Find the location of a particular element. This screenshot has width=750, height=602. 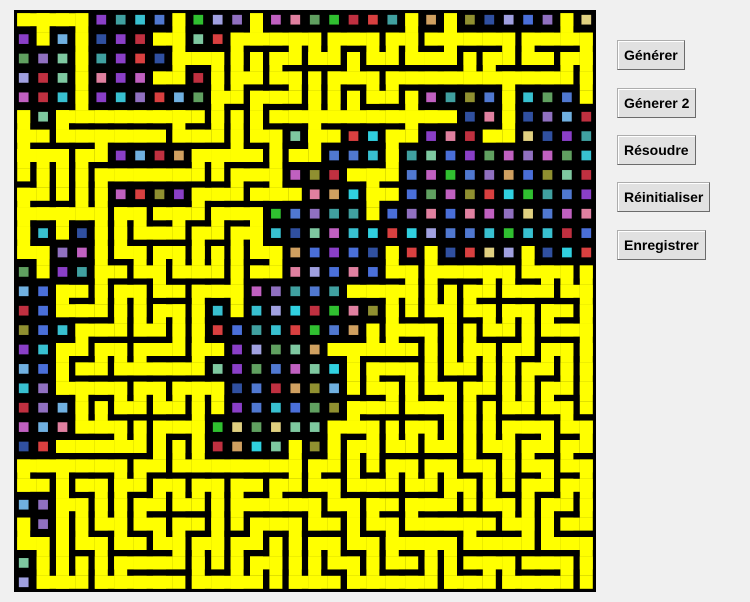

save-button: Enregistrer is located at coordinates (661, 245).